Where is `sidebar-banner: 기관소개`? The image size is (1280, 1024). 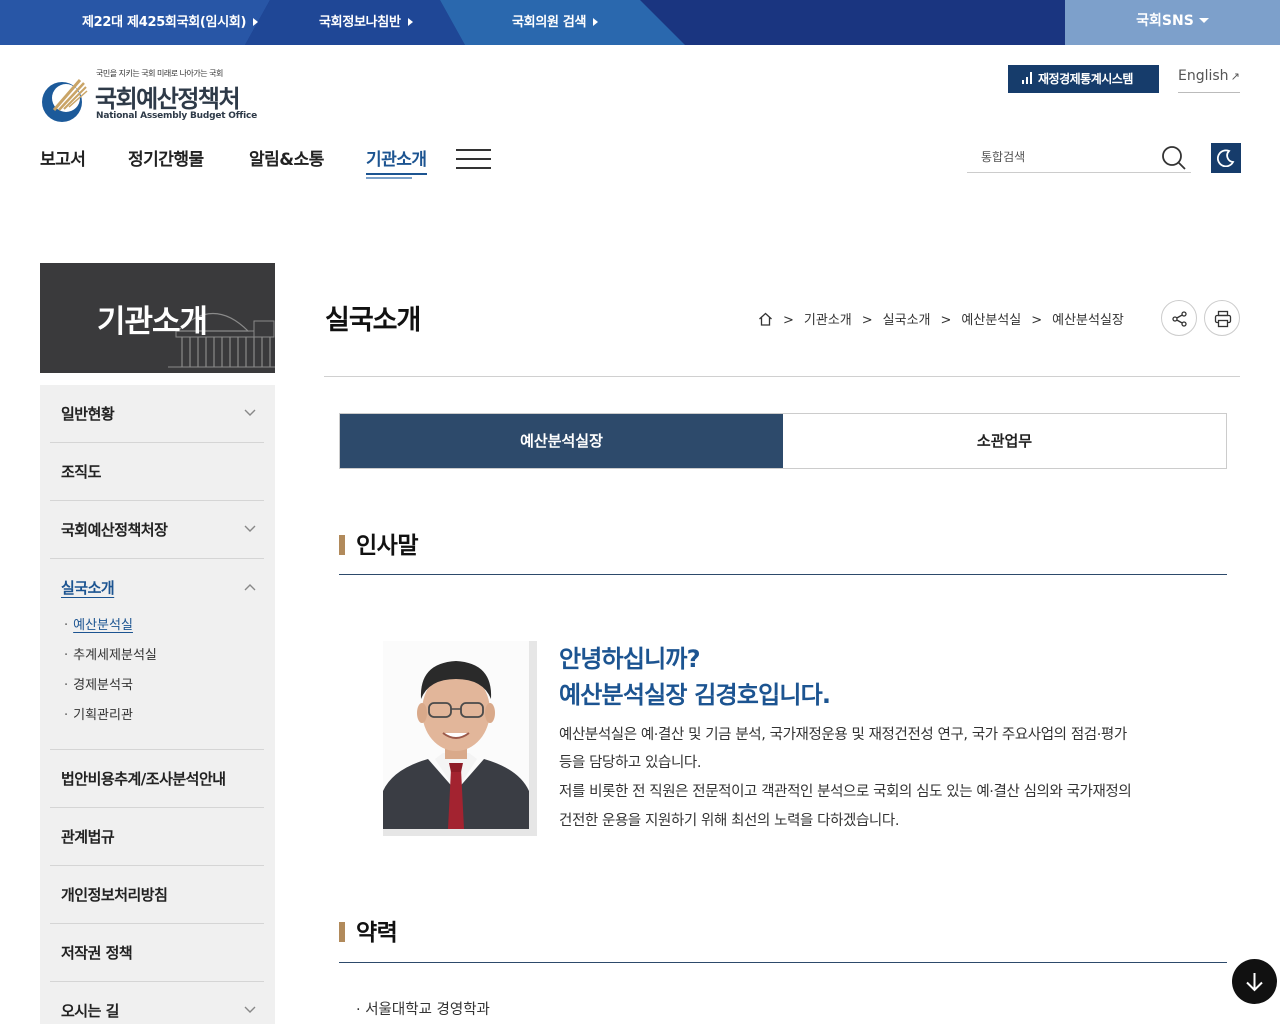 sidebar-banner: 기관소개 is located at coordinates (157, 318).